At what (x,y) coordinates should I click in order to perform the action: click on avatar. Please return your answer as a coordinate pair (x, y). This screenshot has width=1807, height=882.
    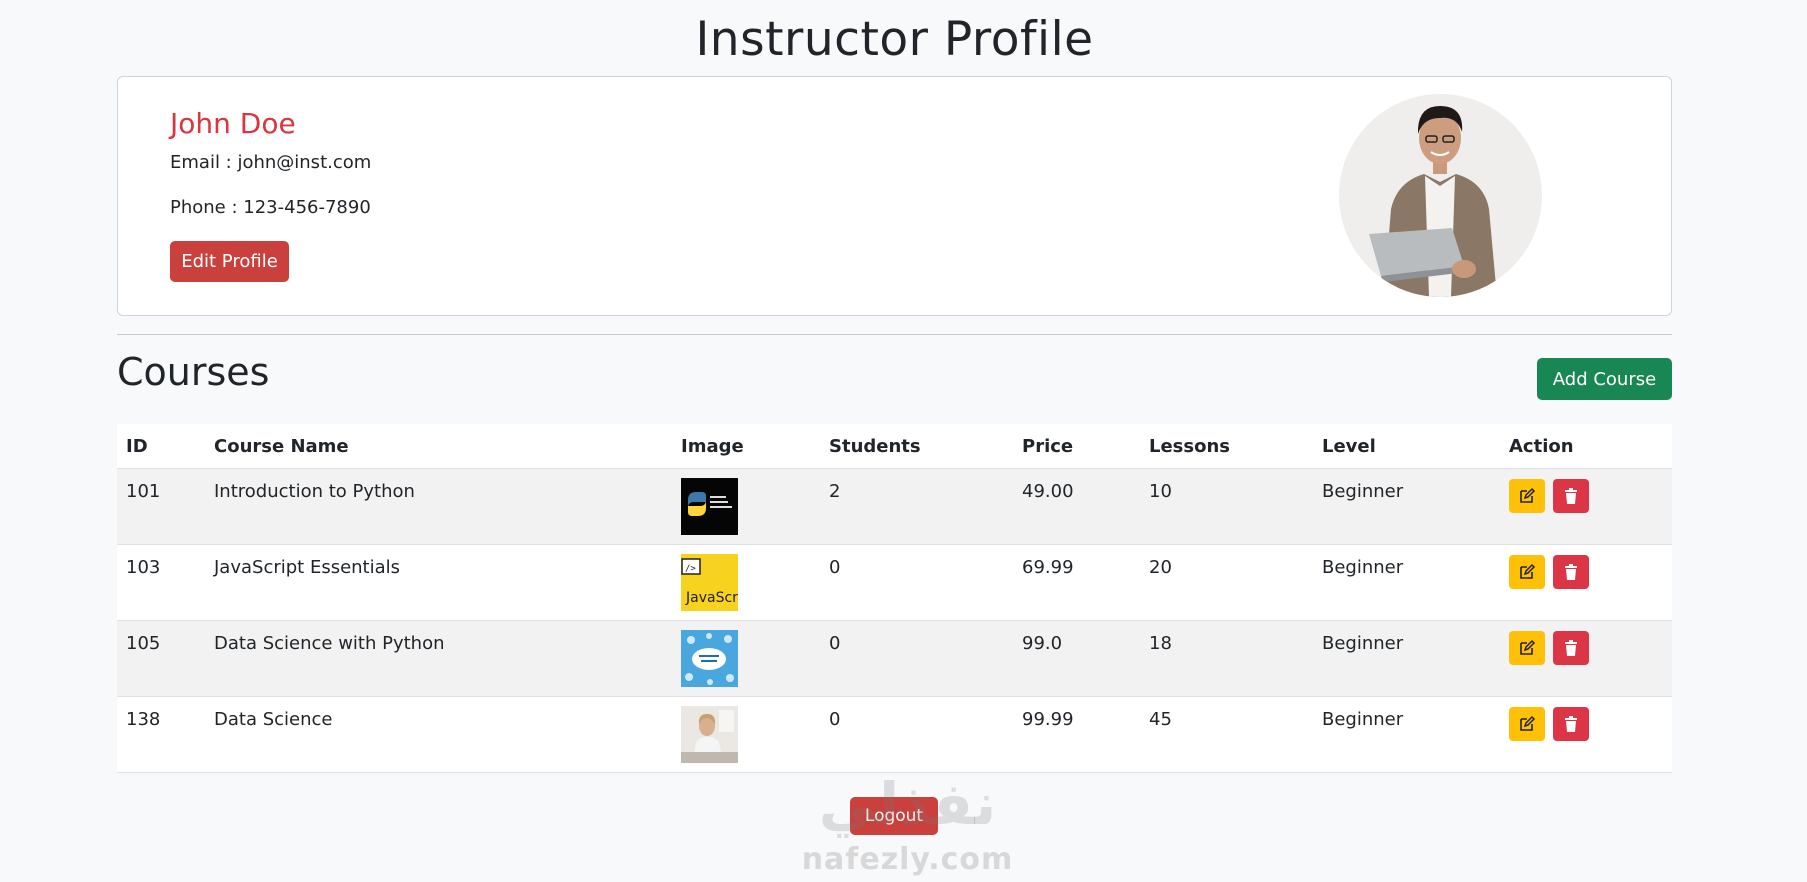
    Looking at the image, I should click on (1440, 195).